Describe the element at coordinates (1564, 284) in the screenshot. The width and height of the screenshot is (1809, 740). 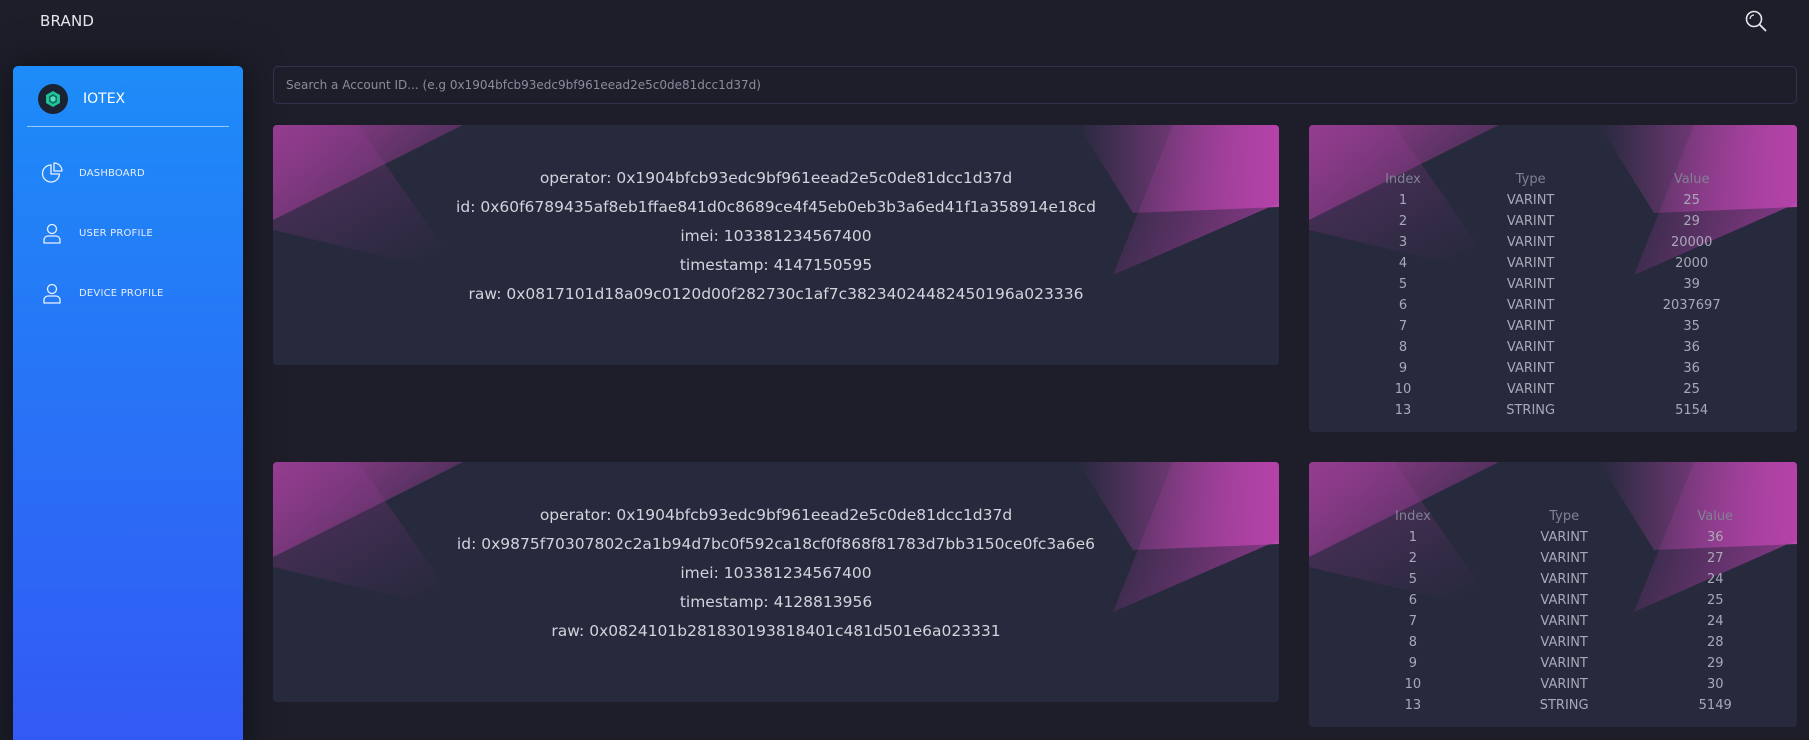
I see `table-row: 5 VARINT 39` at that location.